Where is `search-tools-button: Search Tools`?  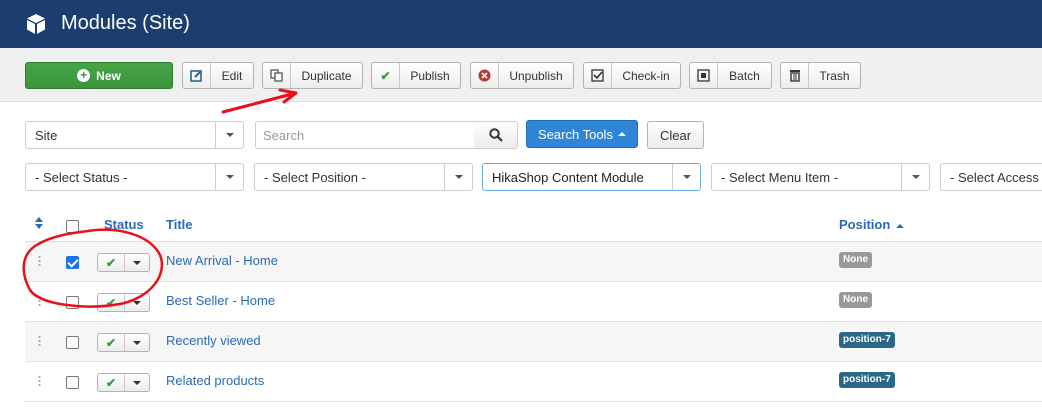
search-tools-button: Search Tools is located at coordinates (582, 134).